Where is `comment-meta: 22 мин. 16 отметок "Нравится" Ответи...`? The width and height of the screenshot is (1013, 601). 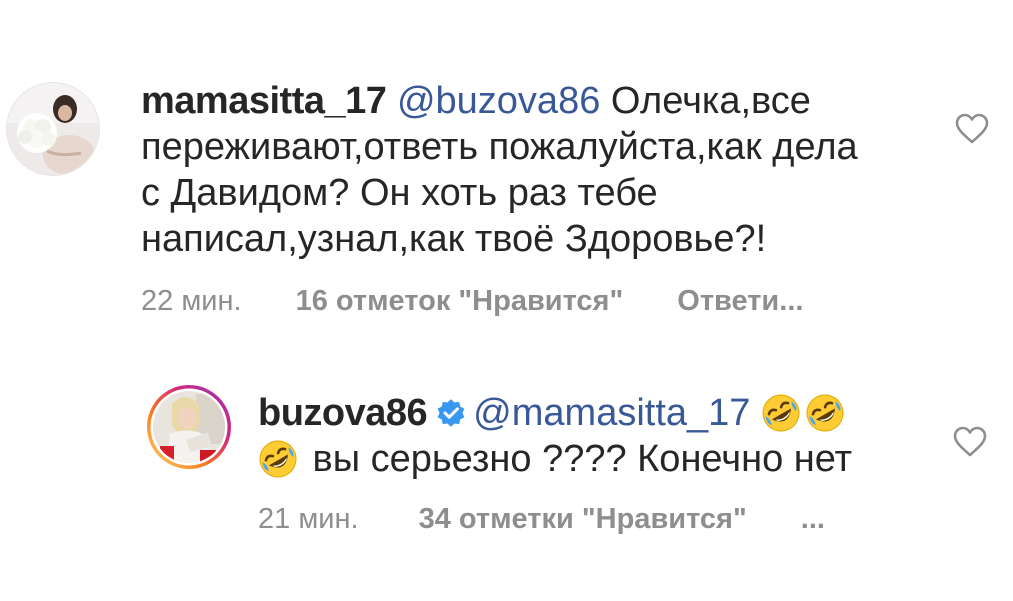
comment-meta: 22 мин. 16 отметок "Нравится" Ответи... is located at coordinates (472, 301).